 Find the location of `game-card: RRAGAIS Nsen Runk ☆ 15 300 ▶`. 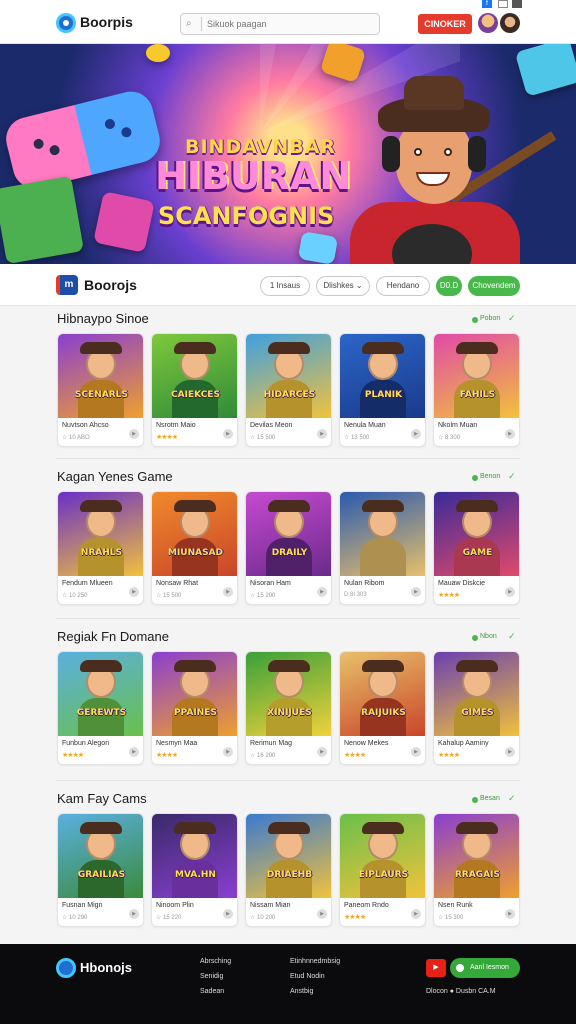

game-card: RRAGAIS Nsen Runk ☆ 15 300 ▶ is located at coordinates (476, 870).